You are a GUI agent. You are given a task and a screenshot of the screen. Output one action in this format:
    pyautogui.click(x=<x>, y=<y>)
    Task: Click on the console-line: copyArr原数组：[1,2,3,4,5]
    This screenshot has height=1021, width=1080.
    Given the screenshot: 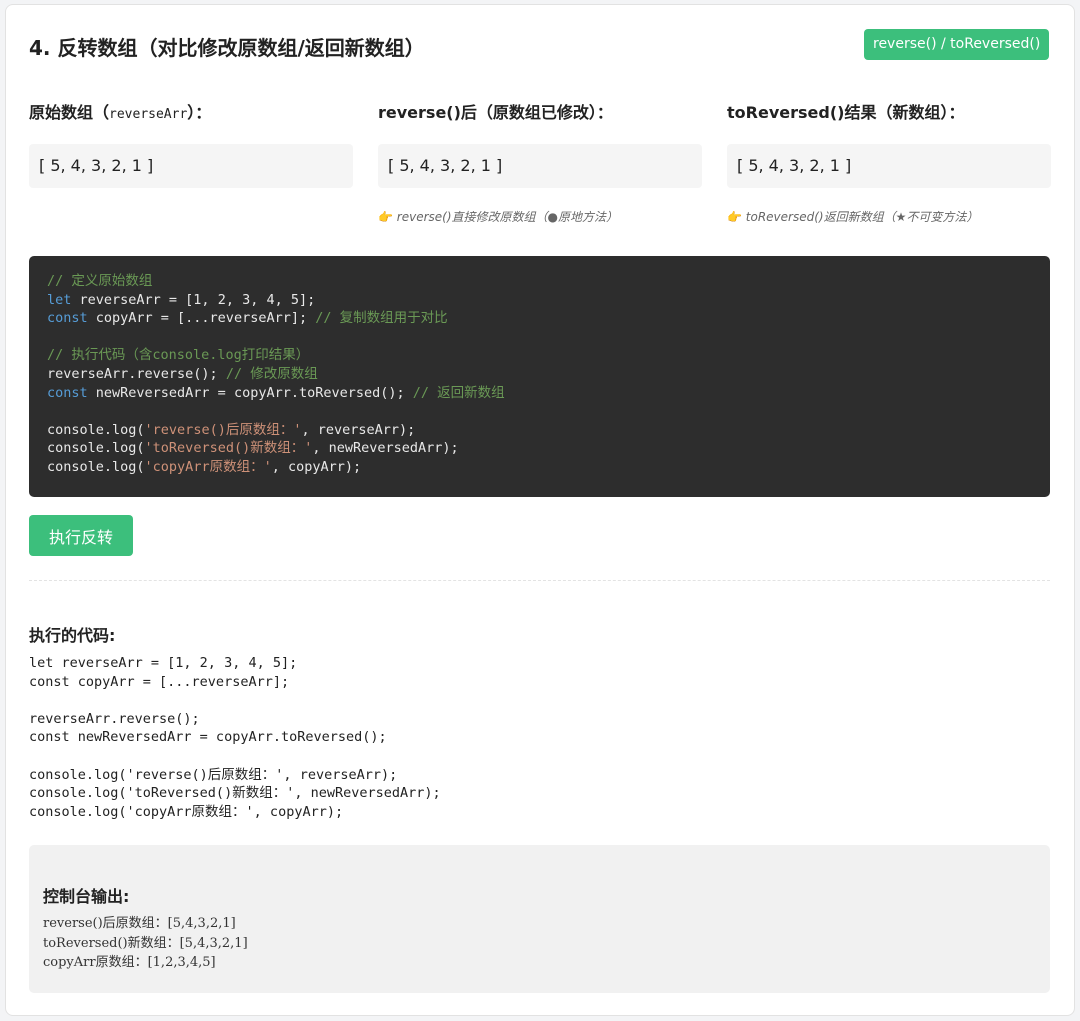 What is the action you would take?
    pyautogui.click(x=129, y=962)
    